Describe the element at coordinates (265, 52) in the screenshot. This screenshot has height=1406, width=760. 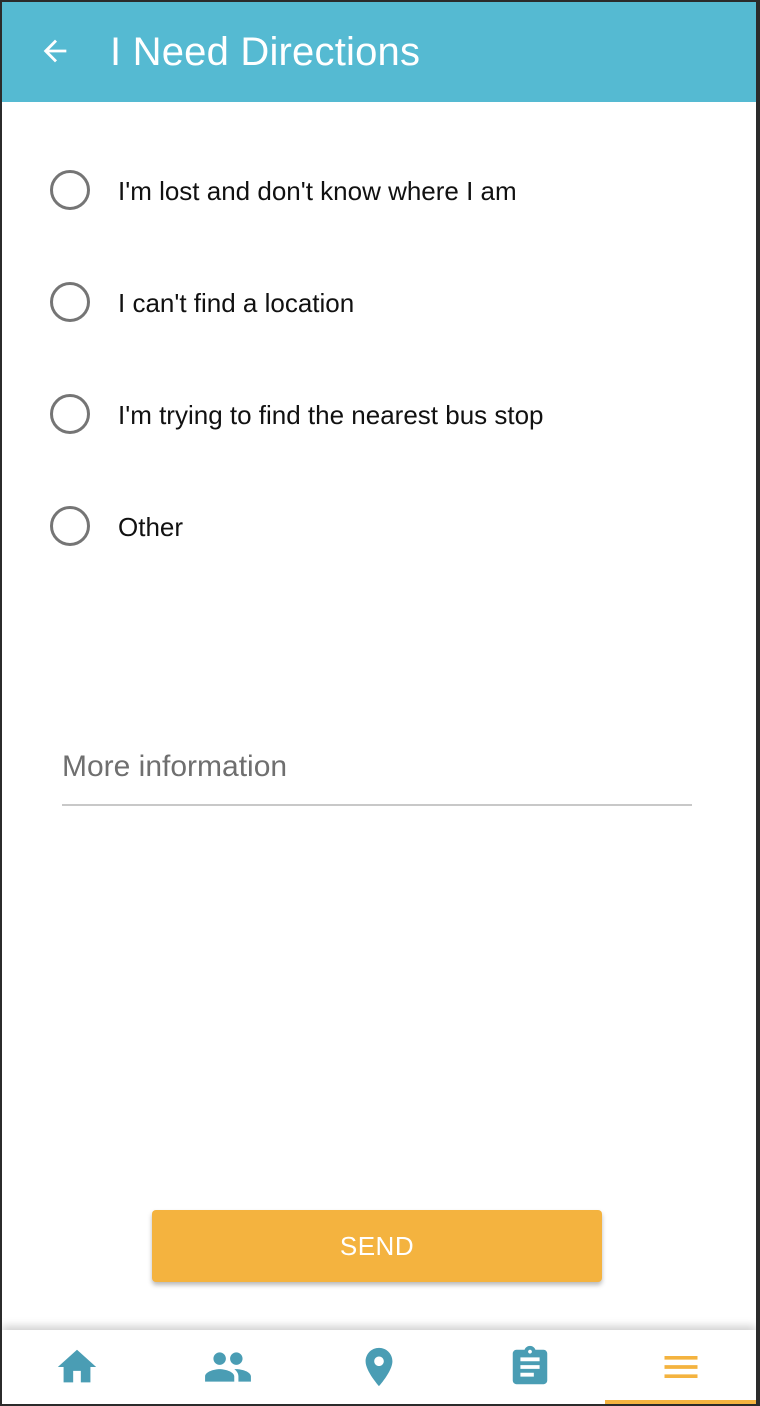
I see `page-title: I Need Directions` at that location.